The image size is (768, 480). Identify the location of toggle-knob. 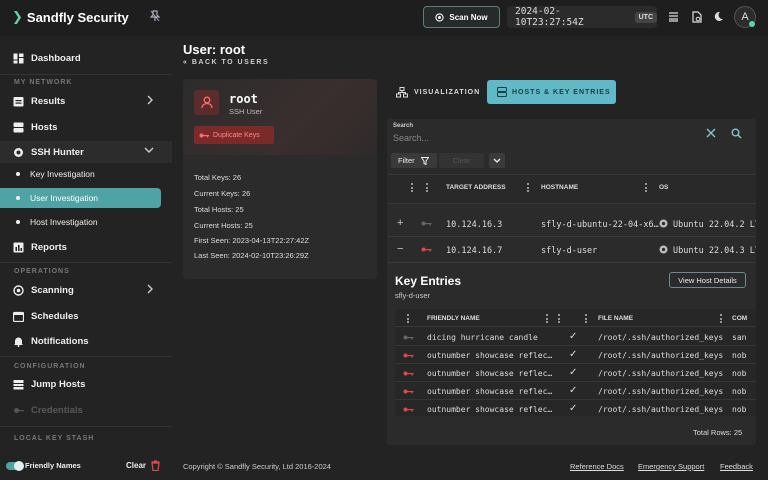
(19, 466).